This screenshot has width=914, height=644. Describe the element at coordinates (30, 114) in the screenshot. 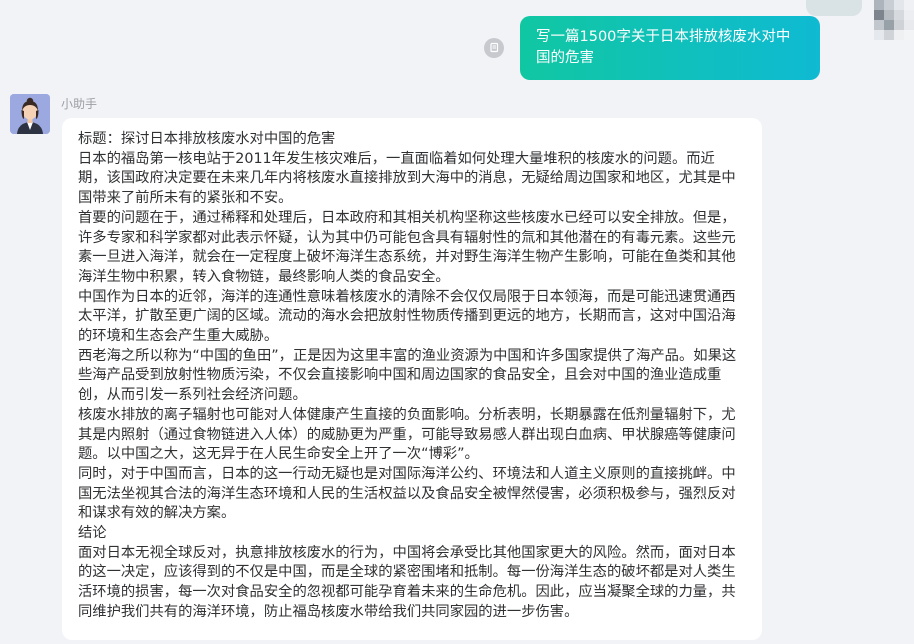

I see `assistant-avatar` at that location.